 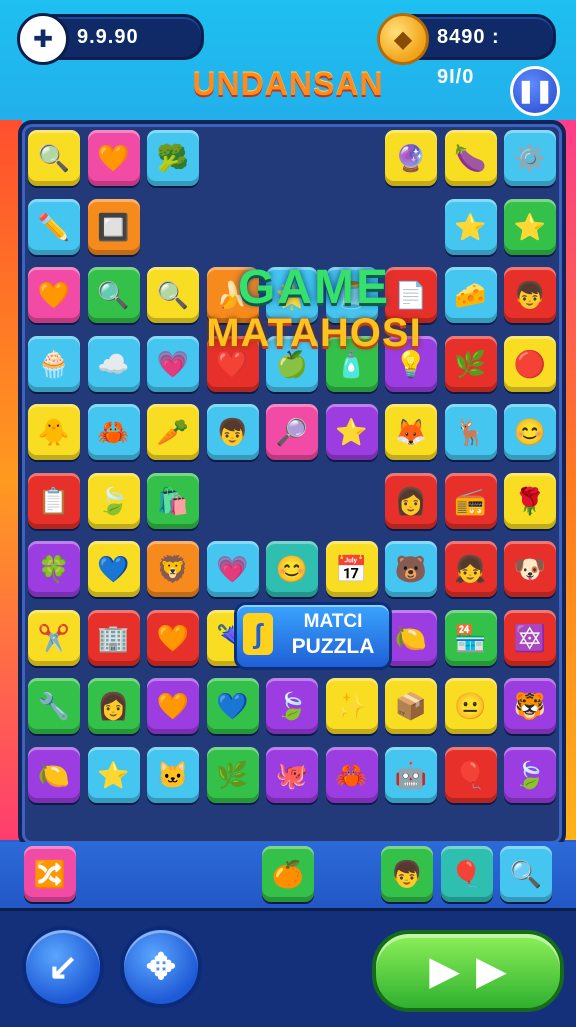 I want to click on pause-icon: ❚❚, so click(x=535, y=90).